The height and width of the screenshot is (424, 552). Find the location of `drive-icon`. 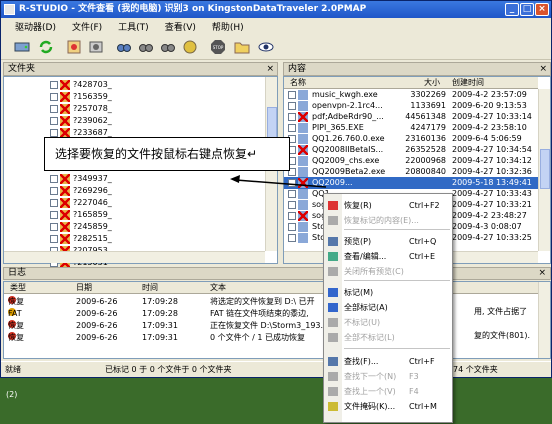

drive-icon is located at coordinates (22, 47).